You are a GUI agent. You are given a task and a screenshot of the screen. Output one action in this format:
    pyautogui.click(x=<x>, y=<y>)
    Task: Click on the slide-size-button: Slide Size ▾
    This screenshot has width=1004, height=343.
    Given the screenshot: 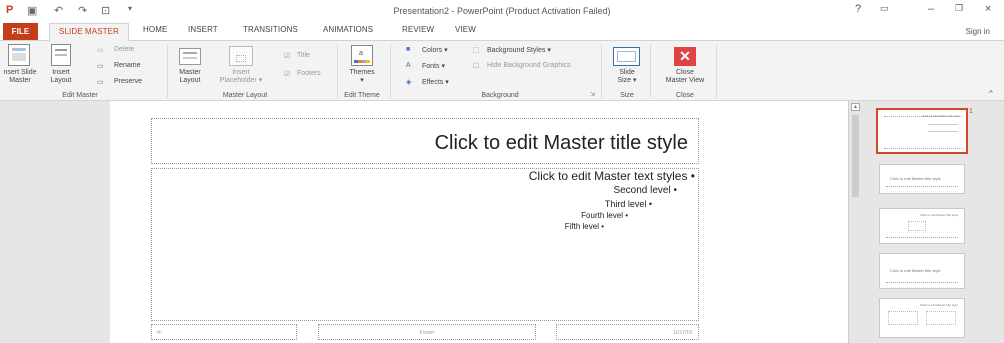 What is the action you would take?
    pyautogui.click(x=627, y=77)
    